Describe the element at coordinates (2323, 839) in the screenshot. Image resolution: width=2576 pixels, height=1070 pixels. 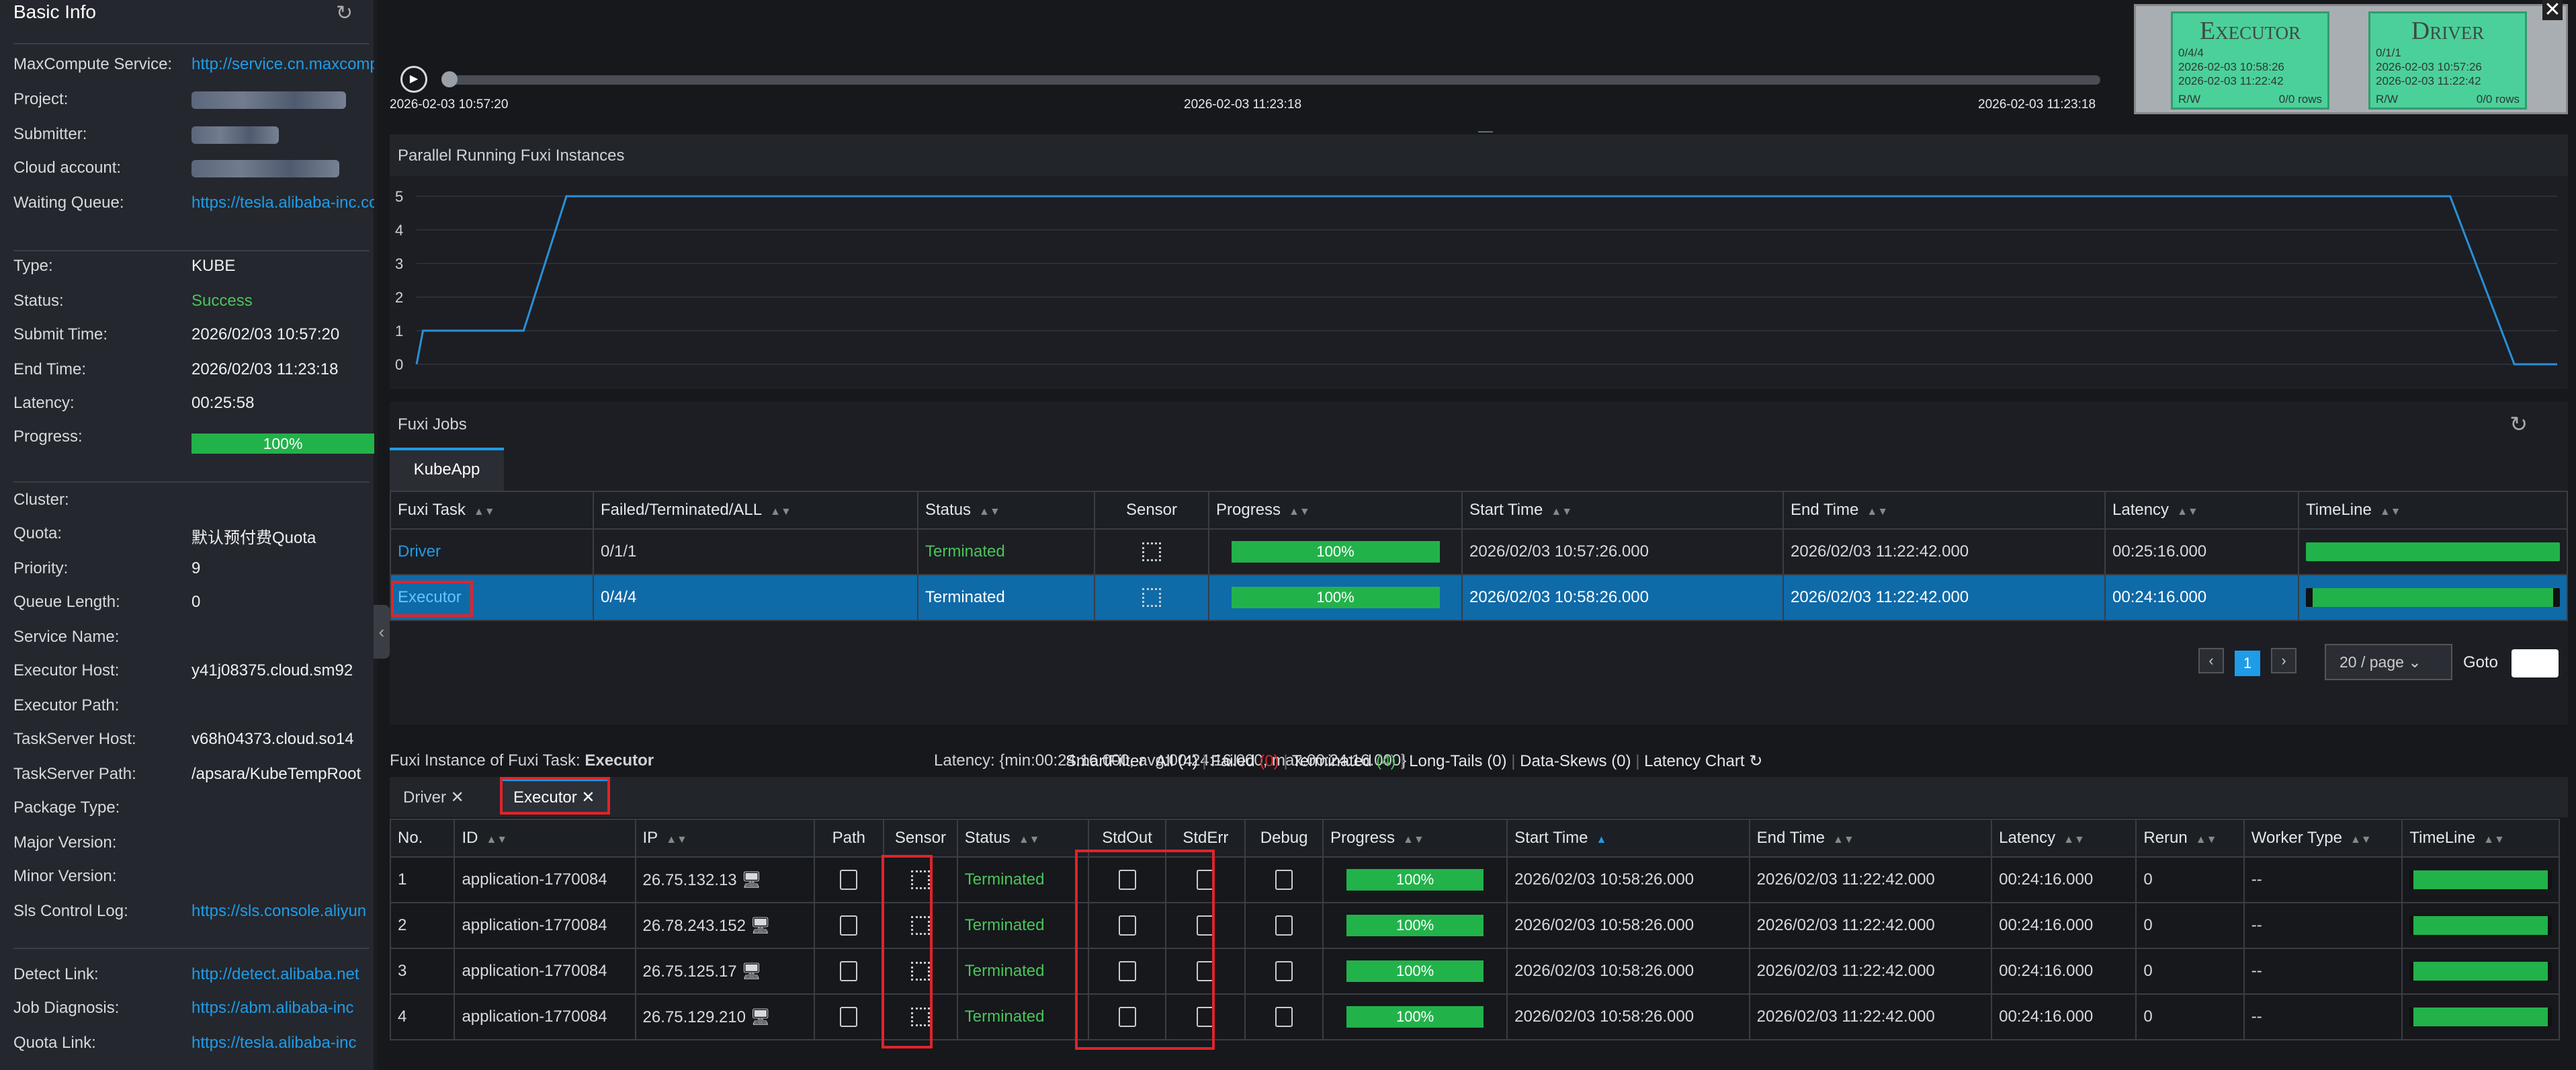
I see `column-header: Worker Type ▲▼` at that location.